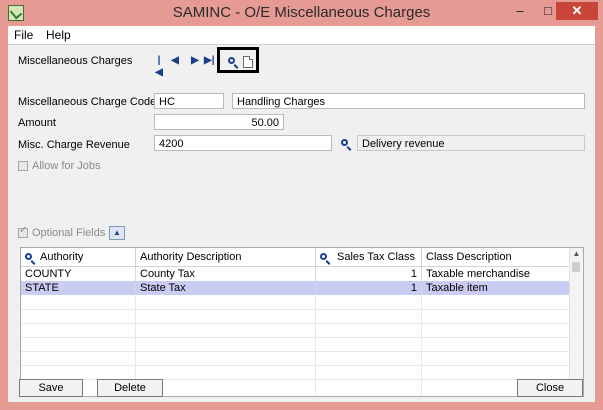 This screenshot has height=410, width=603. Describe the element at coordinates (62, 257) in the screenshot. I see `col-authority-label: Authority` at that location.